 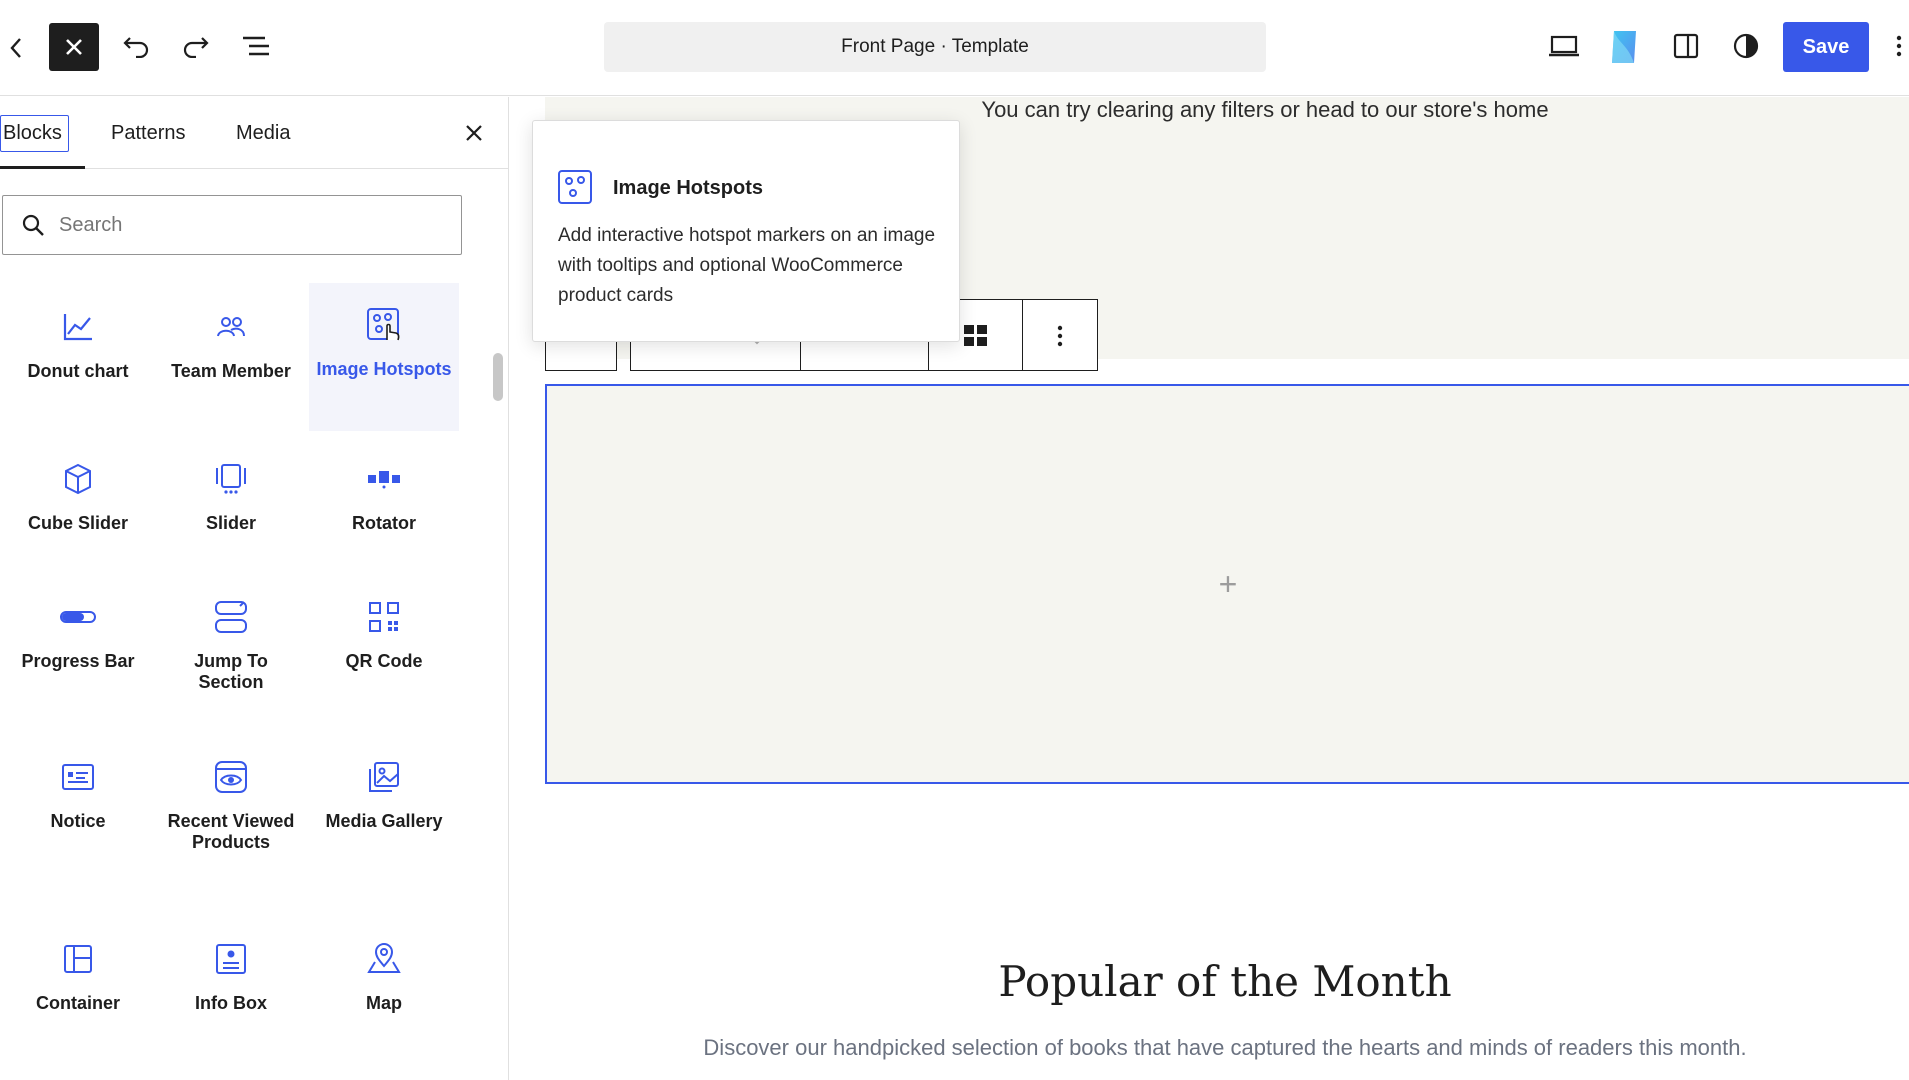 I want to click on block-label: Team Member, so click(x=231, y=371).